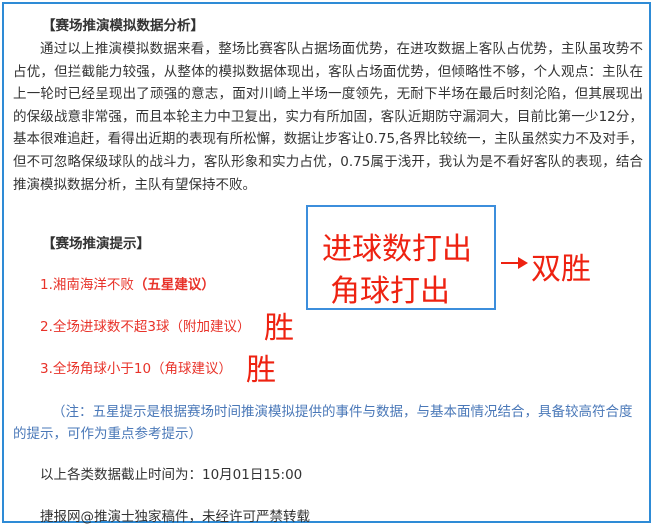 Image resolution: width=655 pixels, height=527 pixels. I want to click on tip-1-suffix: （五星建议）, so click(174, 285).